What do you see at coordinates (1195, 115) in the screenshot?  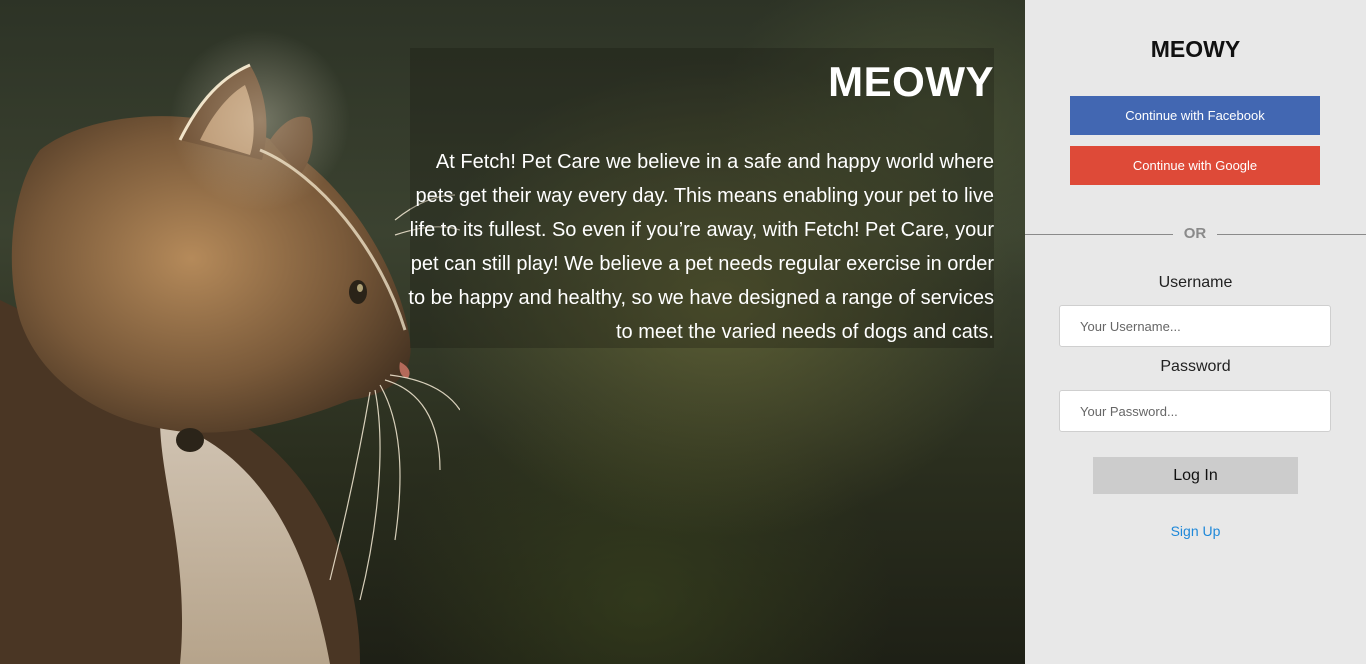 I see `continue-with-facebook-button: Continue with Facebook` at bounding box center [1195, 115].